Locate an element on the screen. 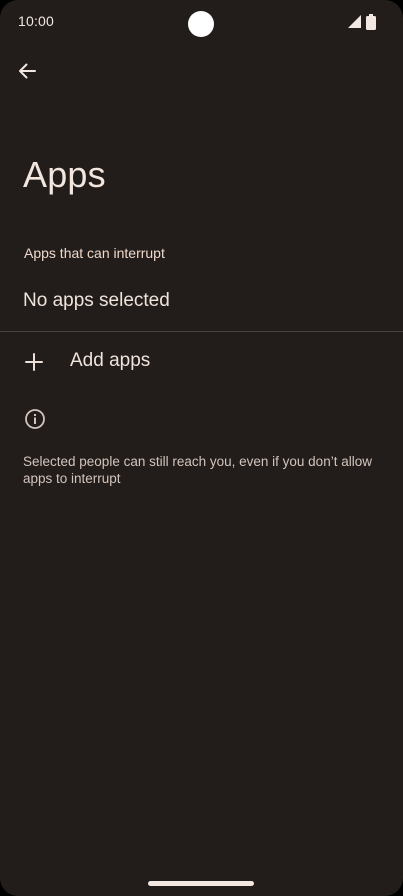 This screenshot has width=403, height=896. gesture-navigation-bar is located at coordinates (201, 883).